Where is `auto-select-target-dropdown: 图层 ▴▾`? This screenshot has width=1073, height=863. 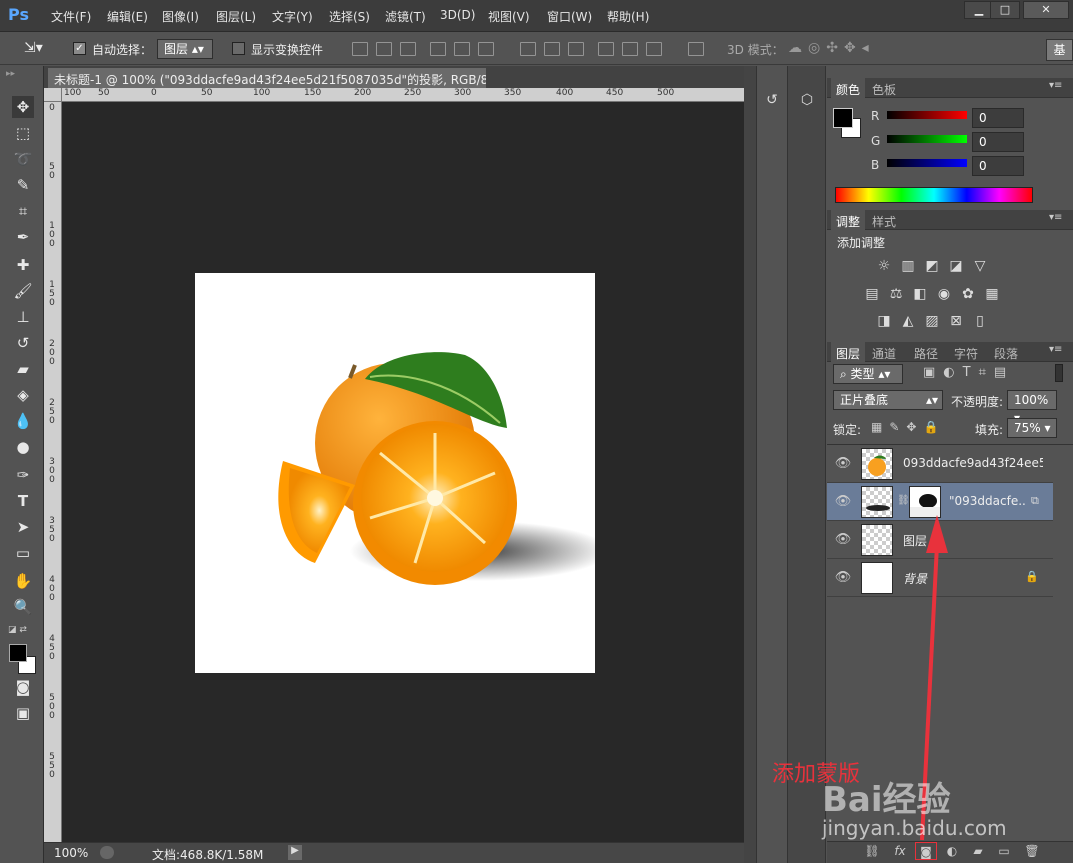 auto-select-target-dropdown: 图层 ▴▾ is located at coordinates (185, 49).